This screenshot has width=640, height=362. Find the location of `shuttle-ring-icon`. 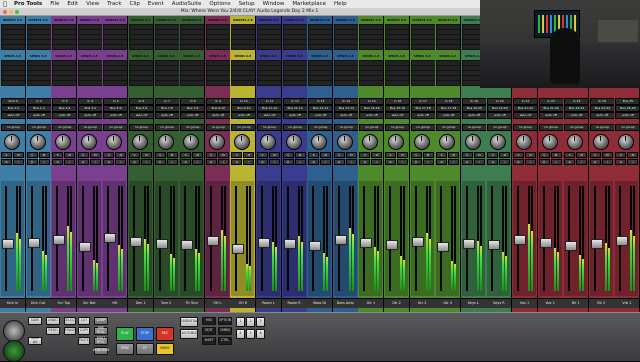

shuttle-ring-icon is located at coordinates (14, 351).